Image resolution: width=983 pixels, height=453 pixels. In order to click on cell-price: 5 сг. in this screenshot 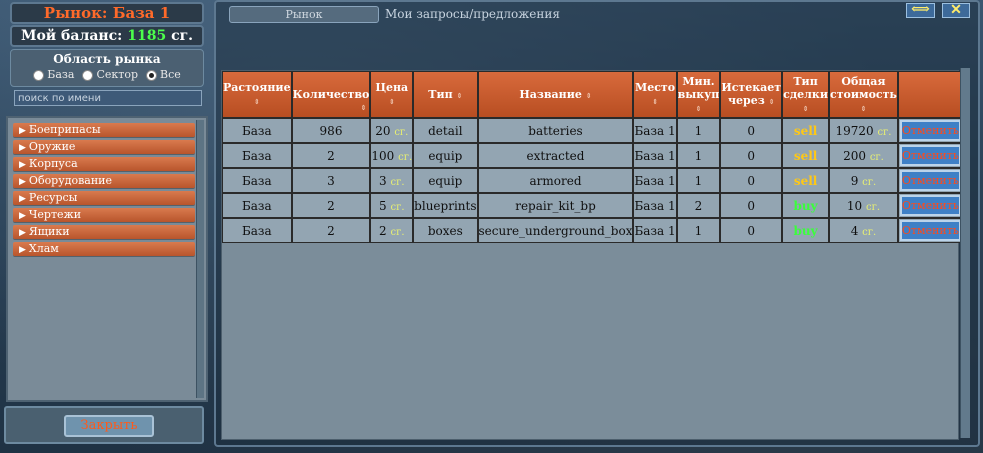, I will do `click(392, 205)`.